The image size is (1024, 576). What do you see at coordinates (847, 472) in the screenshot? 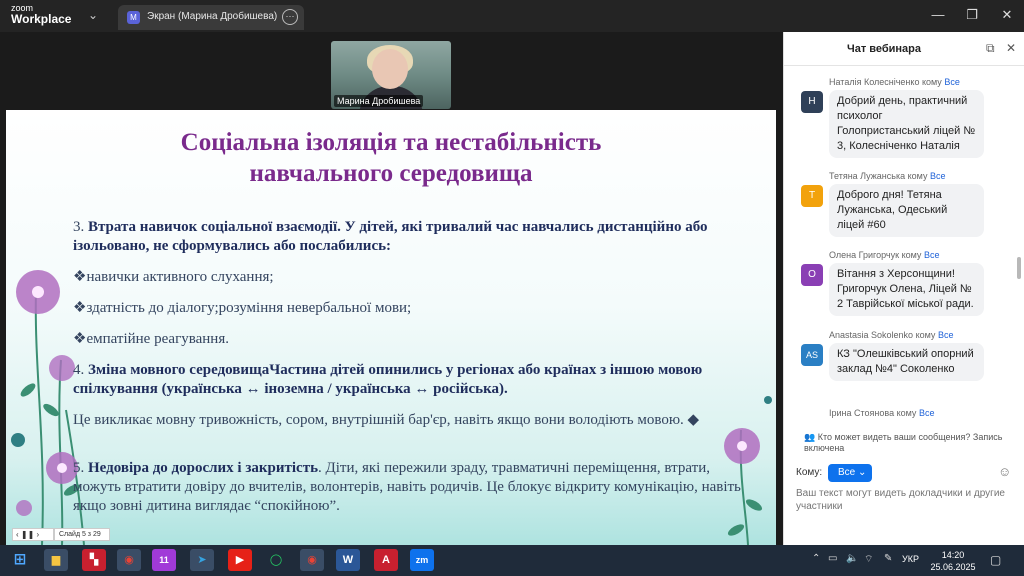
I see `recipient-value: Все` at bounding box center [847, 472].